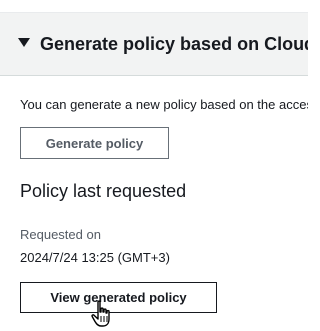 This screenshot has width=320, height=331. I want to click on view-generated-policy-button: View generated policy, so click(118, 297).